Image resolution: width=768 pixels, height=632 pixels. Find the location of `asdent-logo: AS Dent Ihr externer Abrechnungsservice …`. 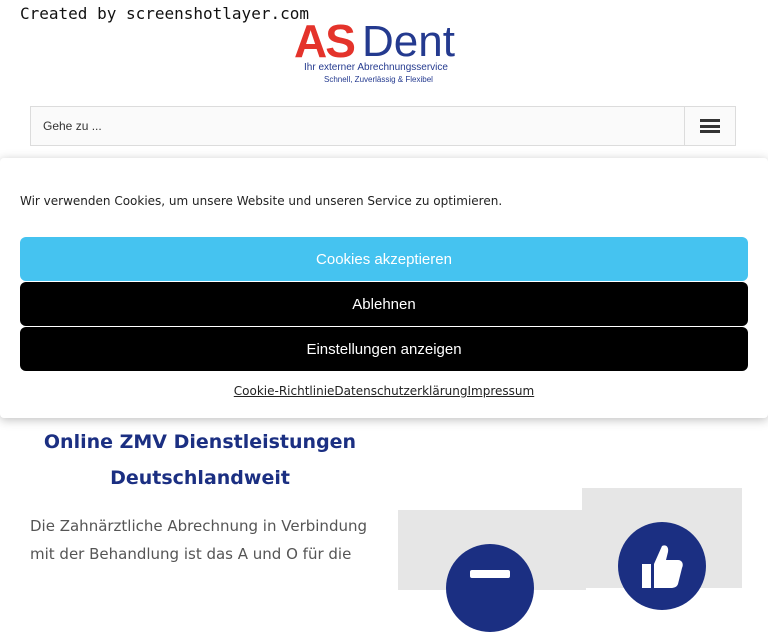

asdent-logo: AS Dent Ihr externer Abrechnungsservice … is located at coordinates (385, 50).